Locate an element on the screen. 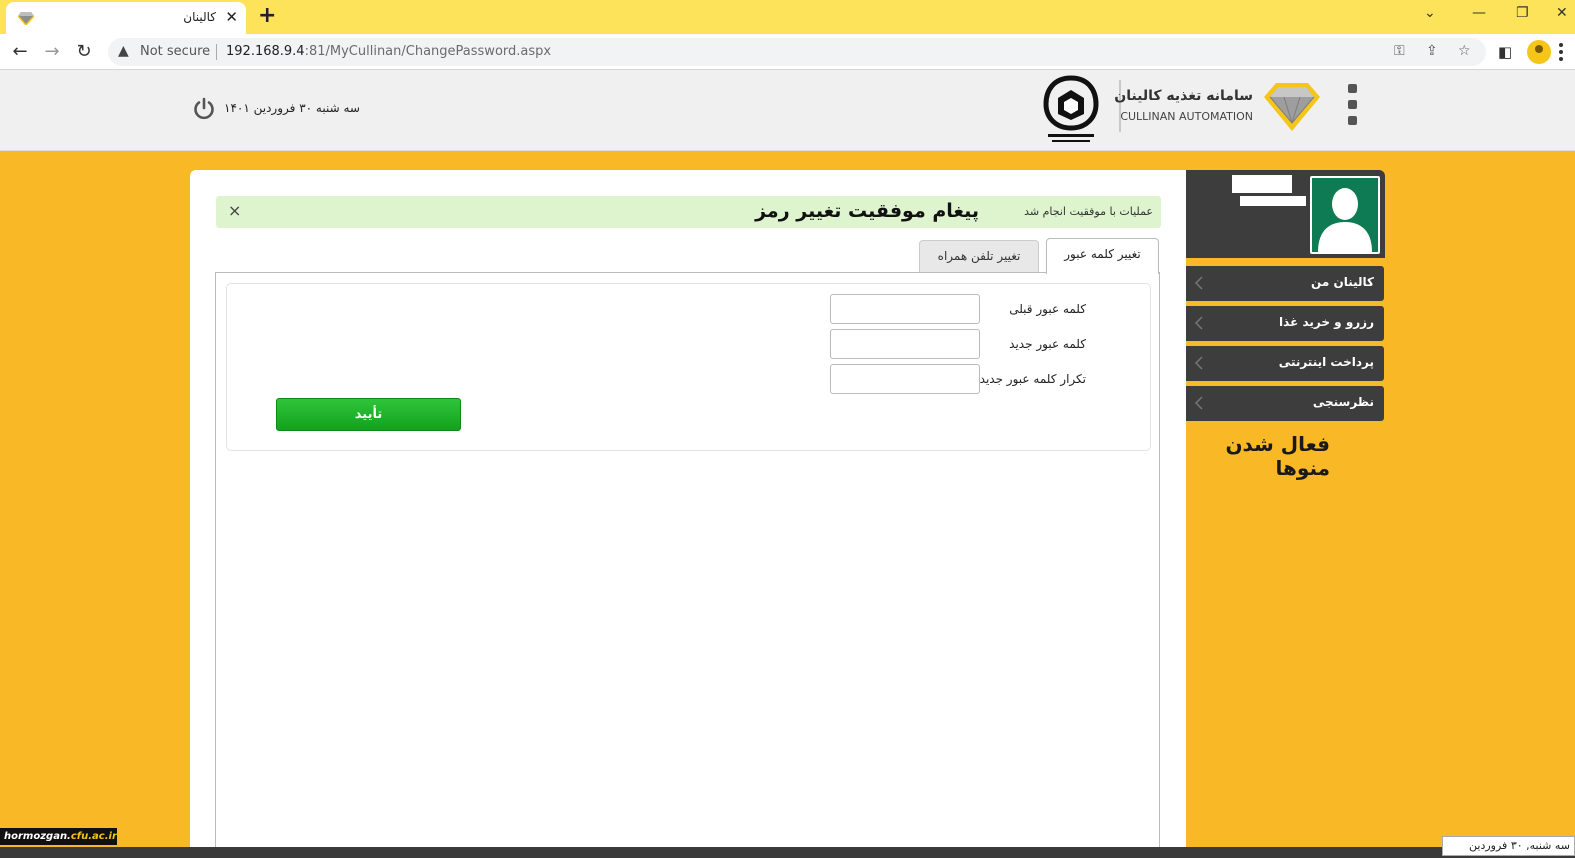 The width and height of the screenshot is (1575, 858). site-watermark: hormozgan.cfu.ac.ir is located at coordinates (58, 836).